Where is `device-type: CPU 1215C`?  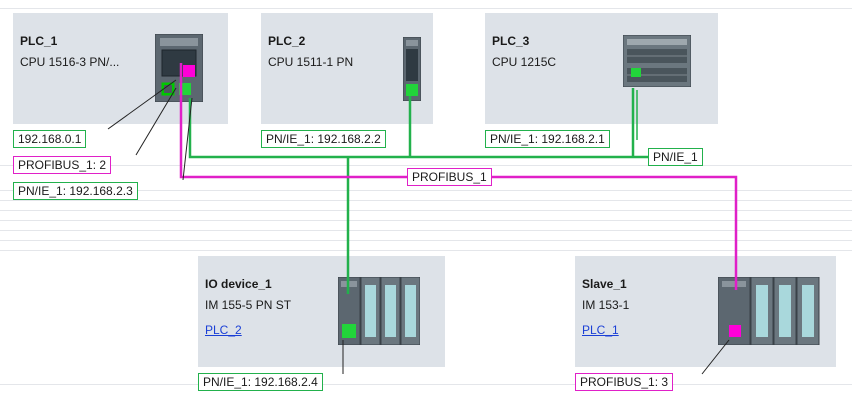 device-type: CPU 1215C is located at coordinates (524, 62).